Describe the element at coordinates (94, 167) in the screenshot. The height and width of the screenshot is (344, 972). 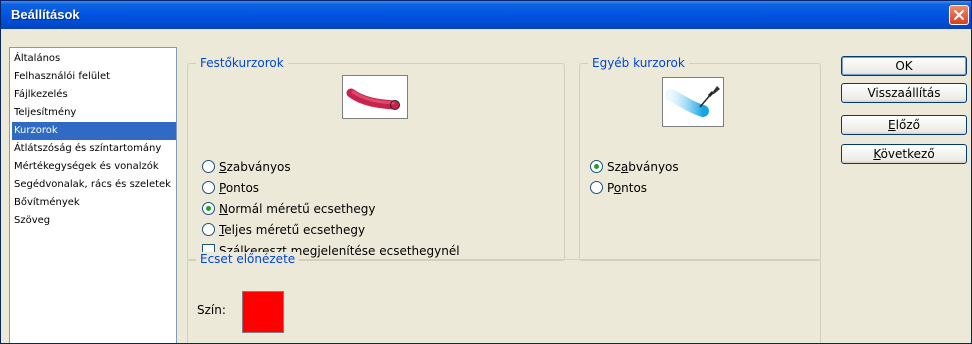
I see `category-item-units-rulers: Mértékegységek és vonalzók` at that location.